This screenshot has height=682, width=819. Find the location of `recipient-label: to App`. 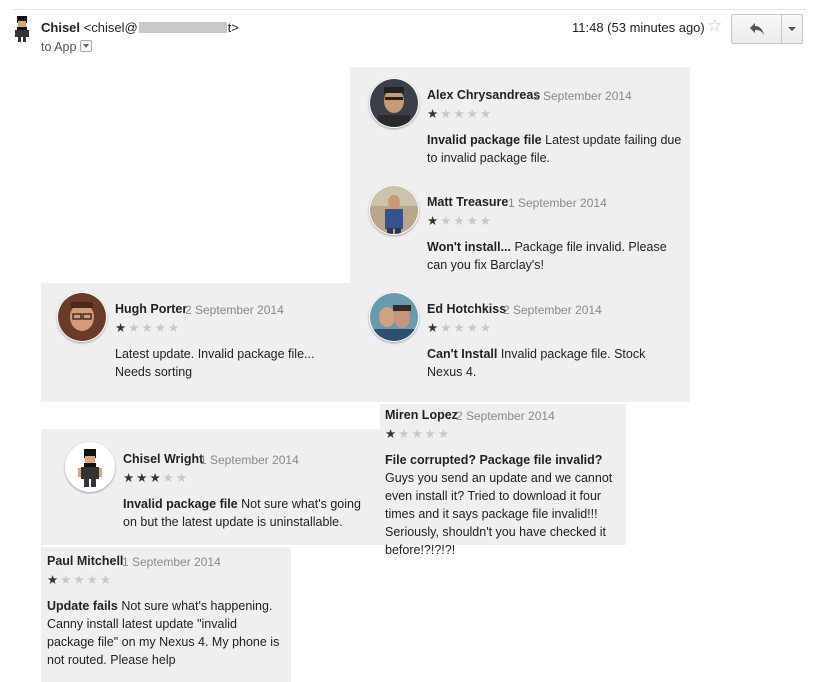

recipient-label: to App is located at coordinates (59, 47).